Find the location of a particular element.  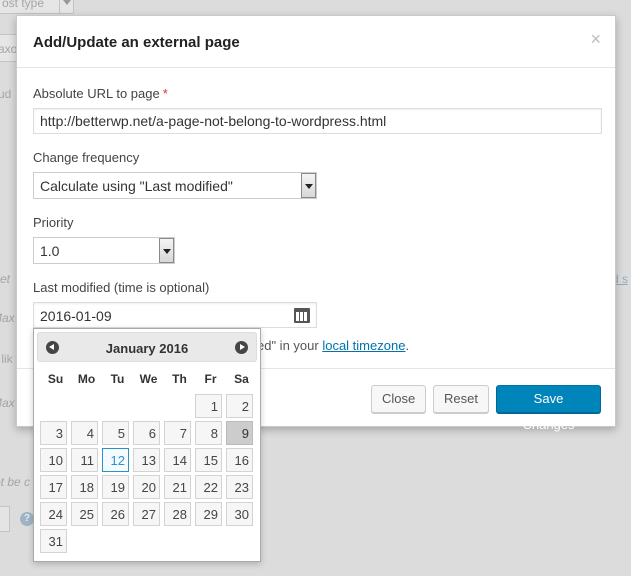

bg-button is located at coordinates (5, 519).